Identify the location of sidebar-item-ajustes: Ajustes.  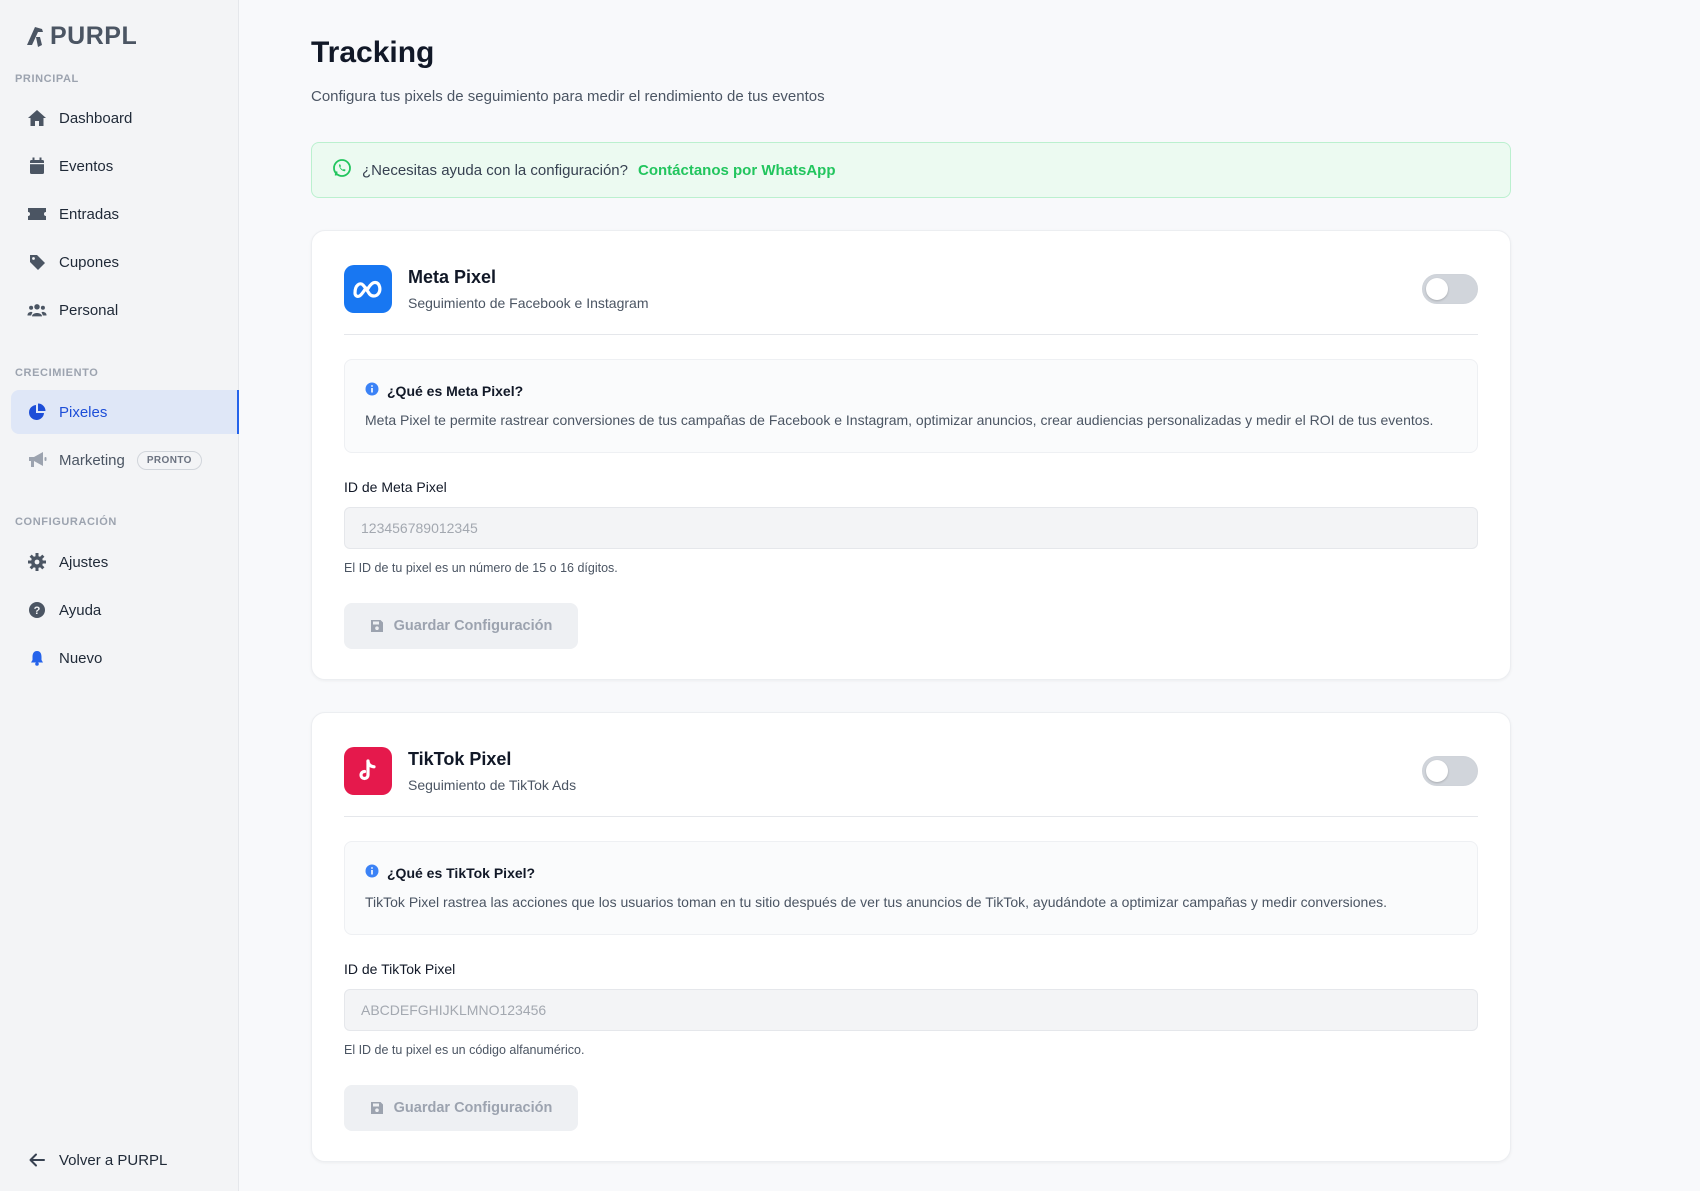
(125, 562).